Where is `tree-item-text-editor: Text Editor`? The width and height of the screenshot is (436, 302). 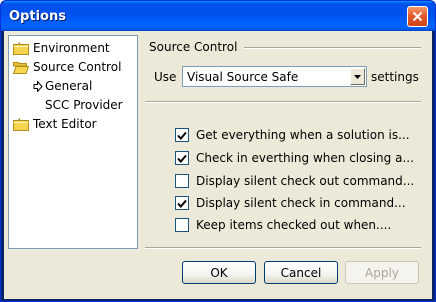 tree-item-text-editor: Text Editor is located at coordinates (55, 124).